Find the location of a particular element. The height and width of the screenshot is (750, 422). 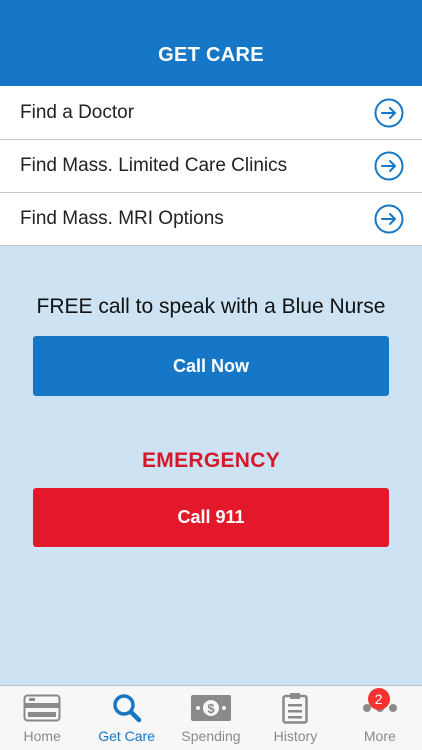

menu-item-mri-options: Find Mass. MRI Options is located at coordinates (211, 218).